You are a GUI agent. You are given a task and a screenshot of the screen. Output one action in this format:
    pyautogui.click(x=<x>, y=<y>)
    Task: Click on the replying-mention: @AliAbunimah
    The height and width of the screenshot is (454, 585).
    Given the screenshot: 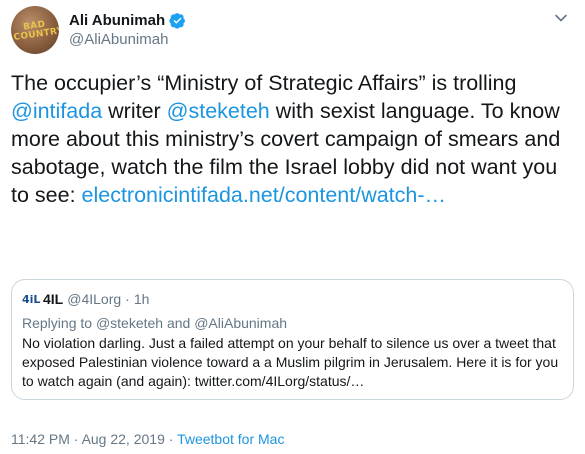 What is the action you would take?
    pyautogui.click(x=240, y=323)
    